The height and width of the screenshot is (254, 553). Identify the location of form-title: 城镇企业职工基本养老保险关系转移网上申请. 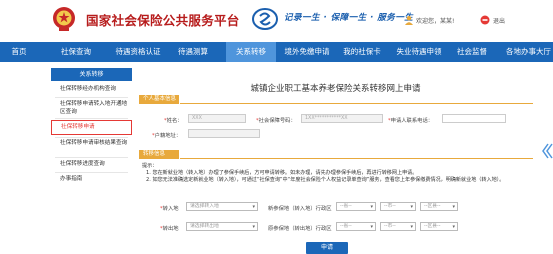
(335, 89).